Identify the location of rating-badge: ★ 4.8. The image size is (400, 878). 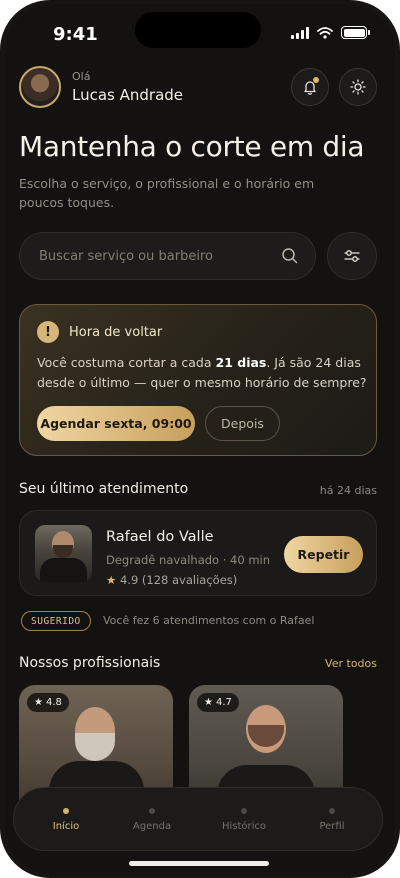
(48, 702).